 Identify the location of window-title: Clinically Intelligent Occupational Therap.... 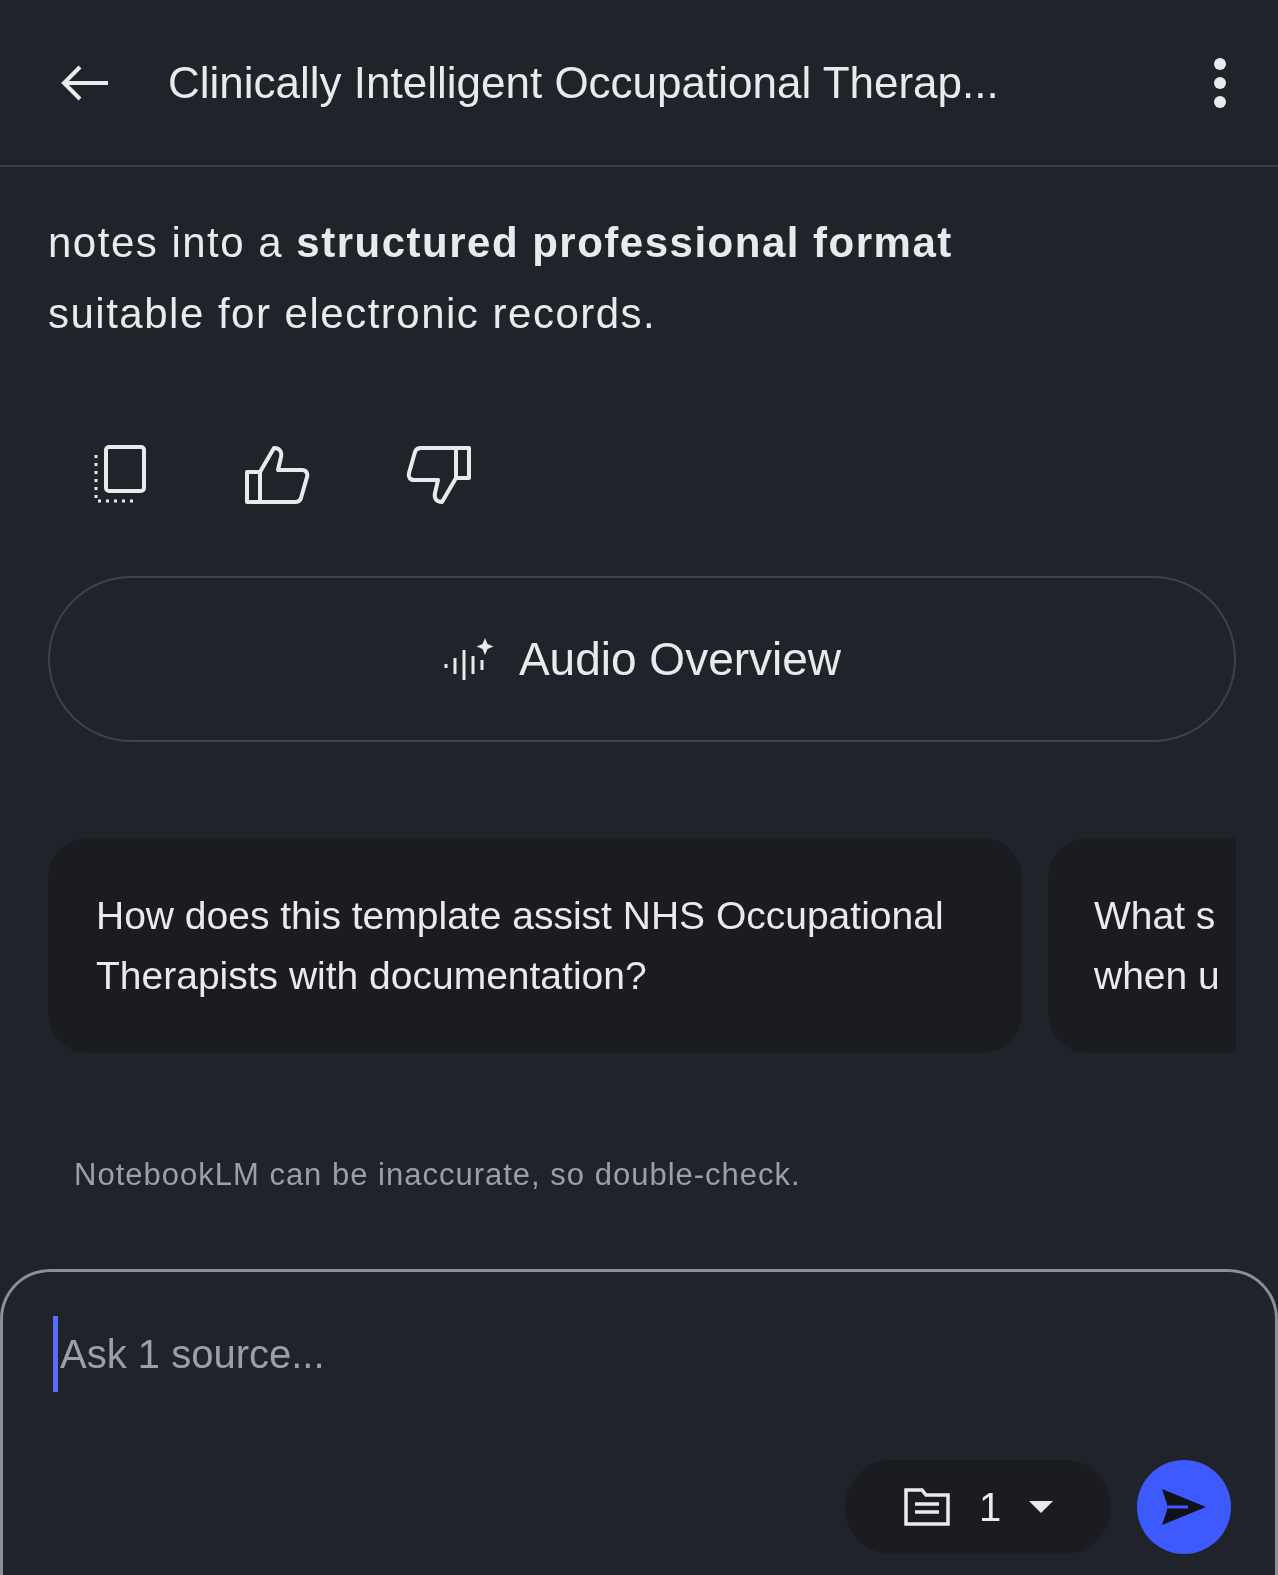
(584, 82).